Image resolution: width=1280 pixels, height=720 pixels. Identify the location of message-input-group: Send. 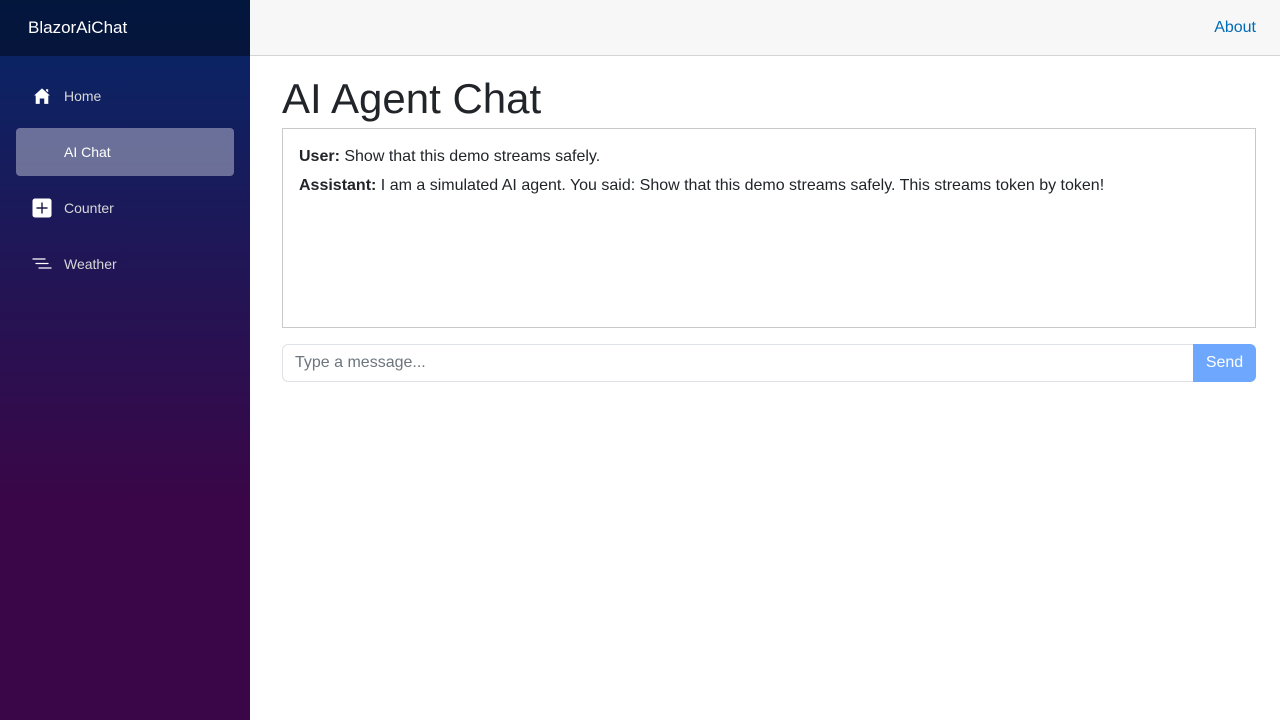
(769, 363).